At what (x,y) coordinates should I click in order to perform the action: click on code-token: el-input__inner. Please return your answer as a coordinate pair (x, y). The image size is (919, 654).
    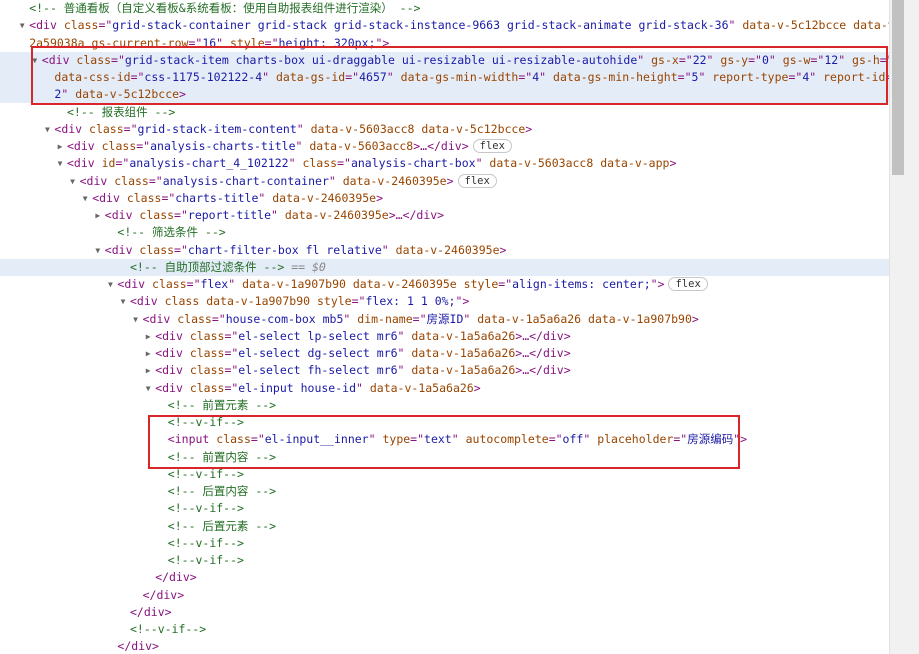
    Looking at the image, I should click on (316, 439).